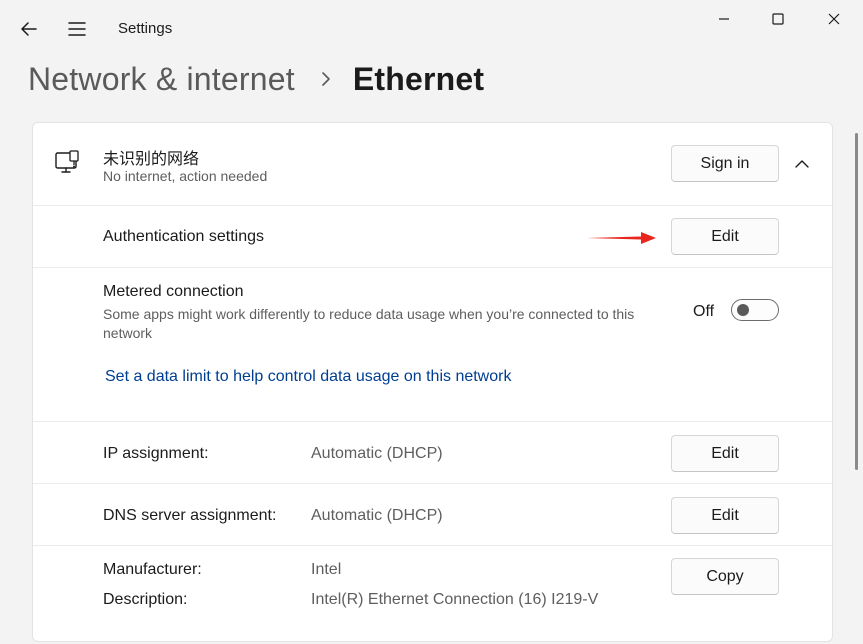  I want to click on close-icon, so click(834, 19).